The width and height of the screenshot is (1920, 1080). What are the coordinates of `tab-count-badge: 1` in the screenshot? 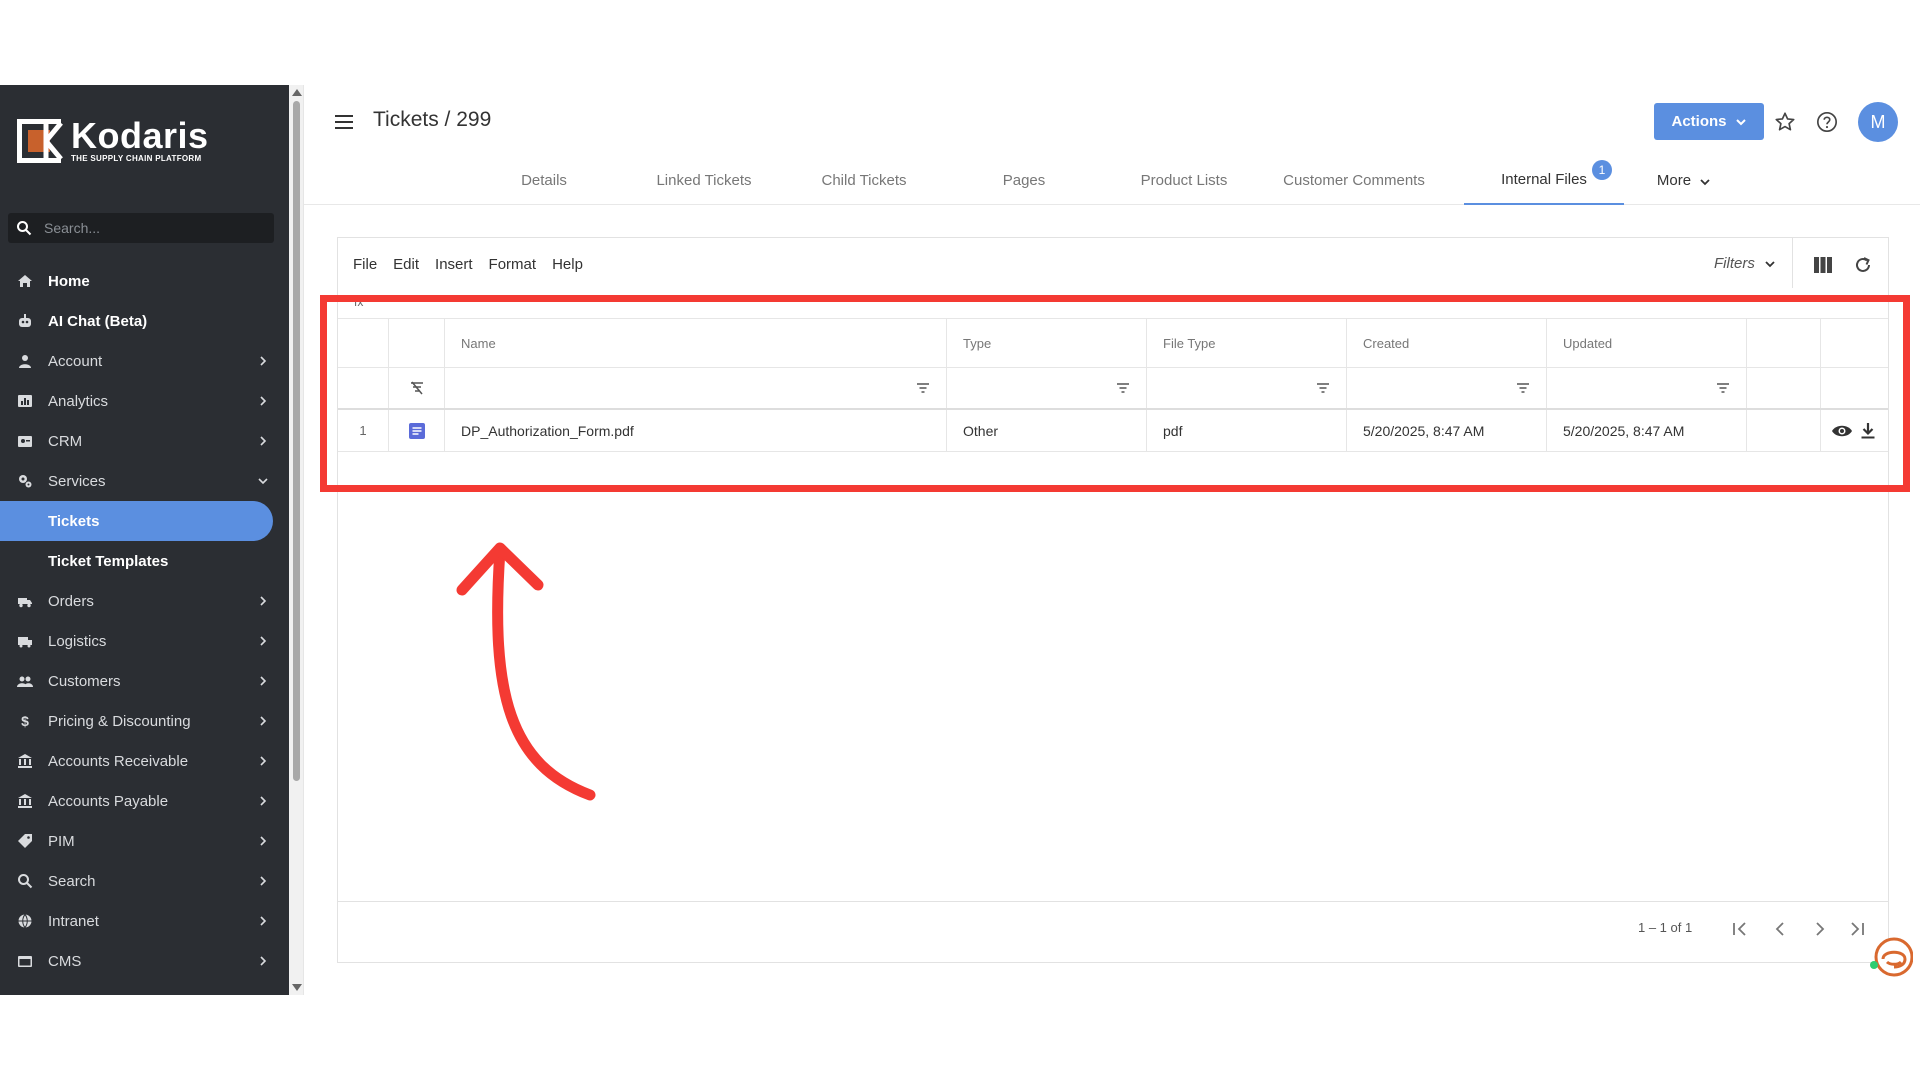 It's located at (1602, 170).